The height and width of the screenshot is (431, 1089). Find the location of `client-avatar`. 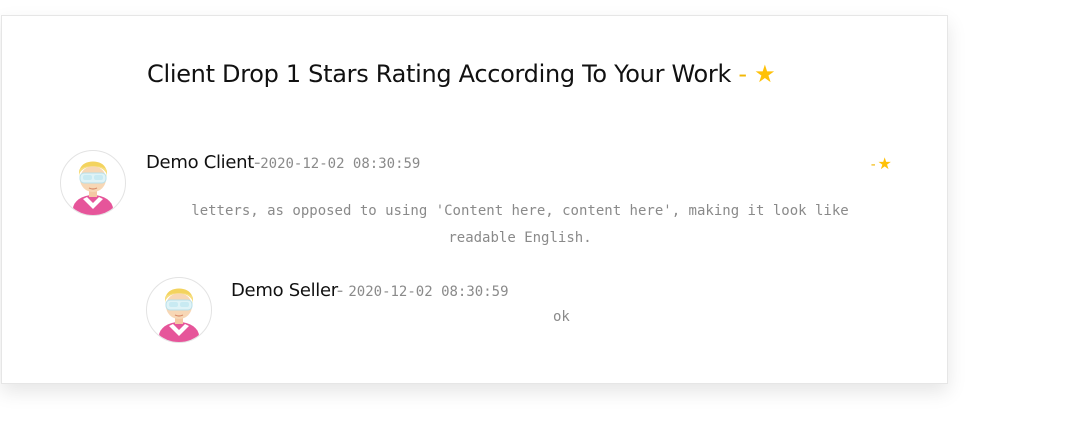

client-avatar is located at coordinates (93, 183).